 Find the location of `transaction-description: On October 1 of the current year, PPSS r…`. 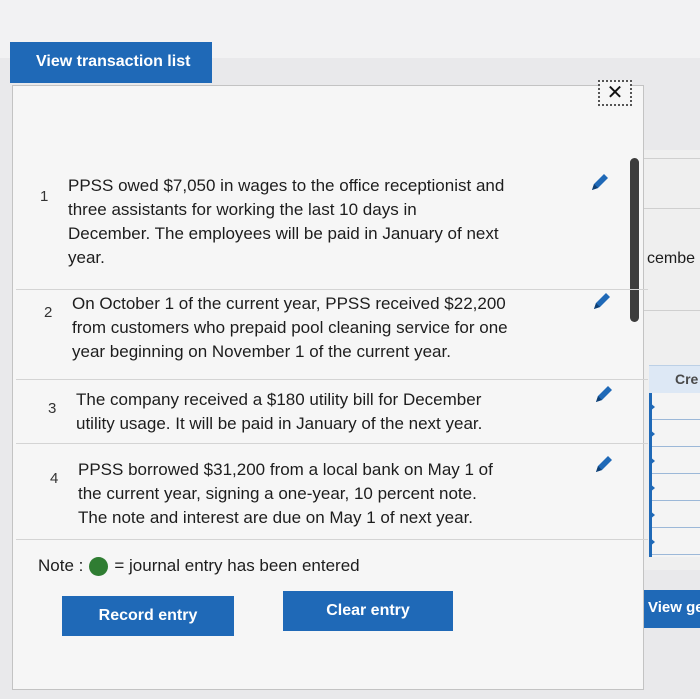

transaction-description: On October 1 of the current year, PPSS r… is located at coordinates (290, 327).